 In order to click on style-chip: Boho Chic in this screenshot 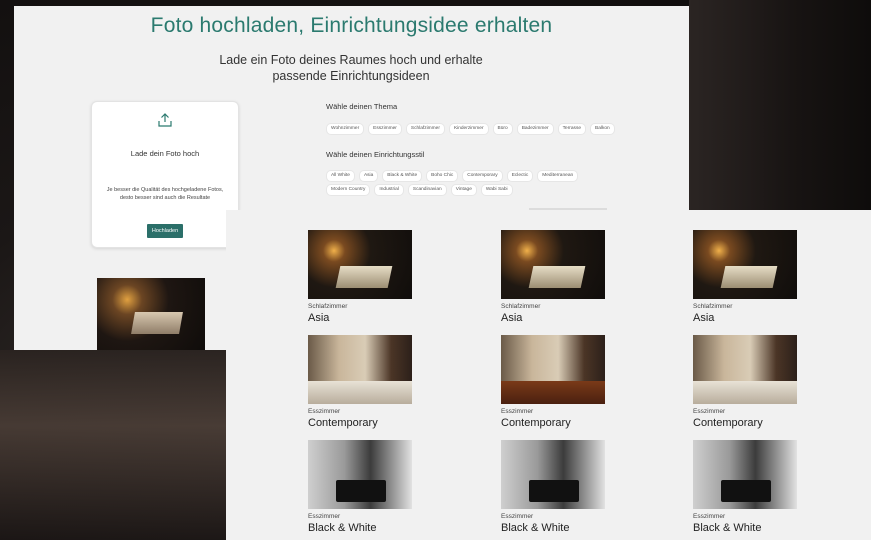, I will do `click(442, 176)`.